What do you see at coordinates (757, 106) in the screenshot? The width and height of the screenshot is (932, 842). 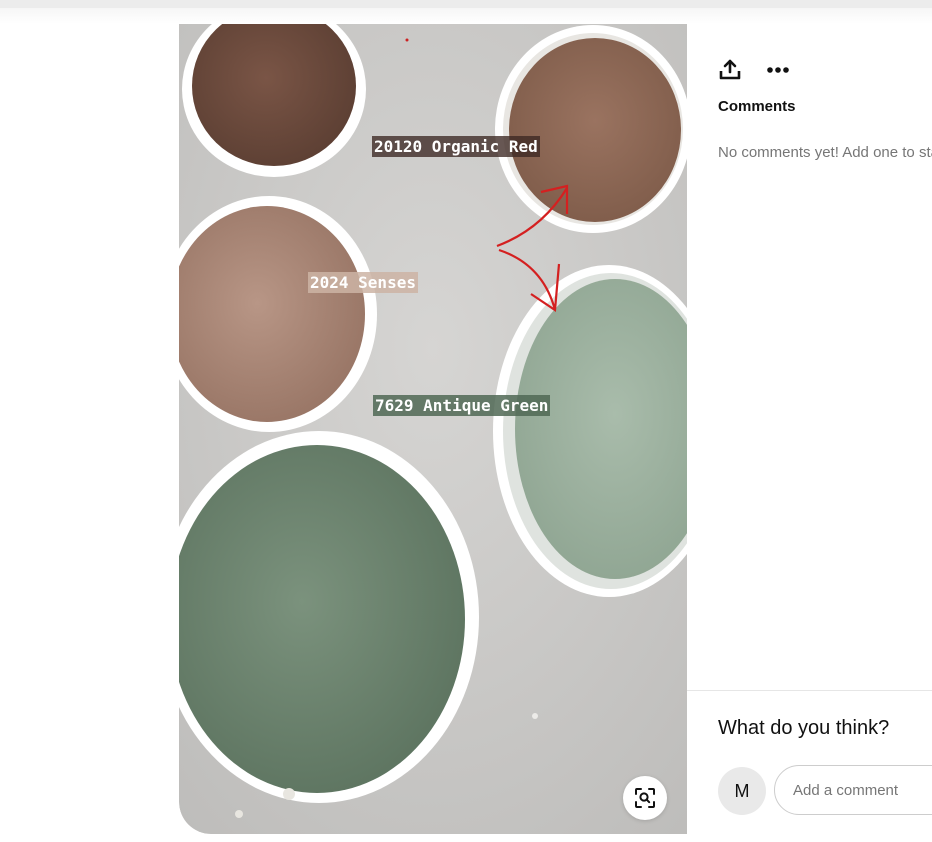 I see `comments-heading: Comments` at bounding box center [757, 106].